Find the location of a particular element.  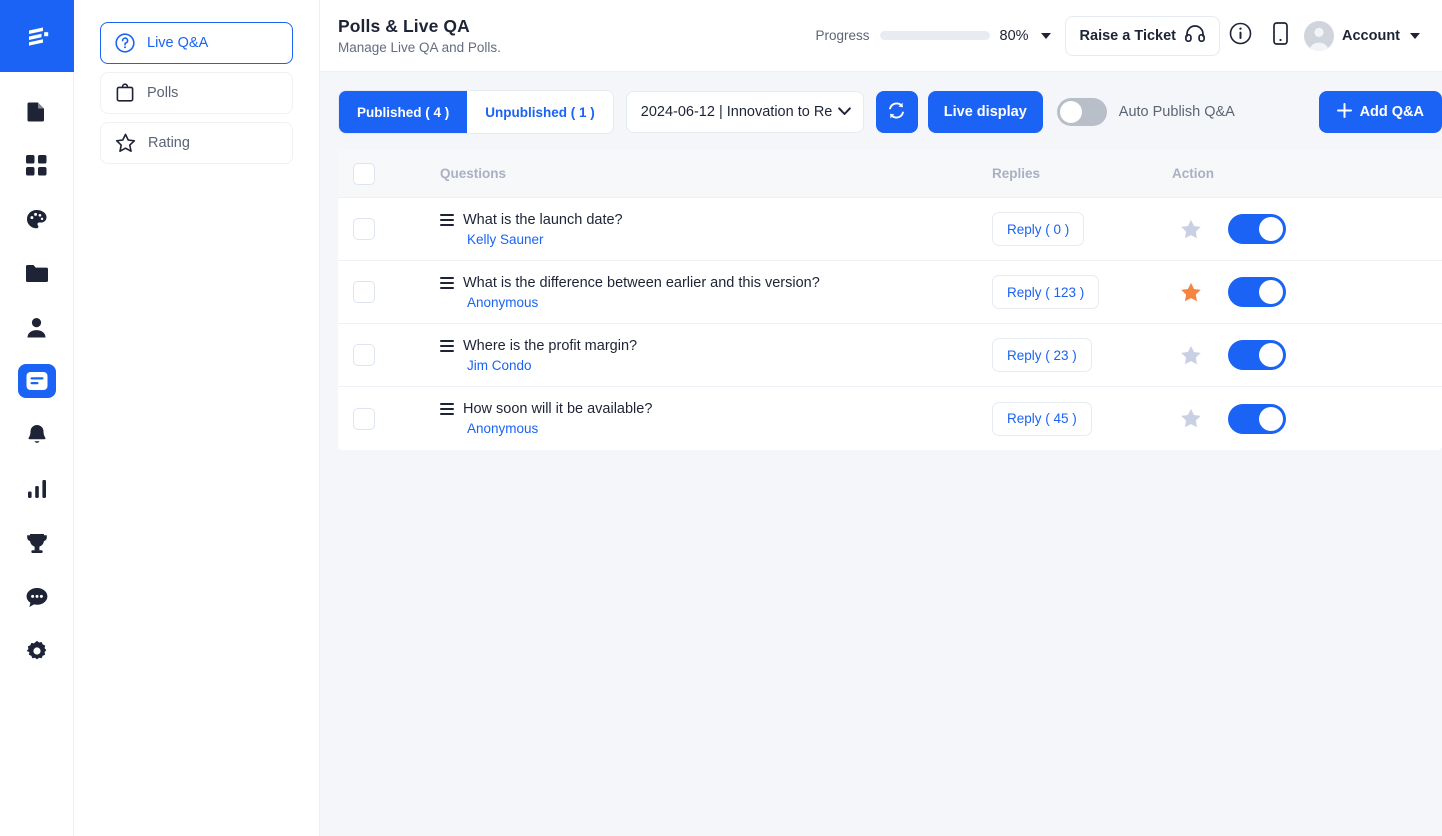

avatar is located at coordinates (1319, 35).